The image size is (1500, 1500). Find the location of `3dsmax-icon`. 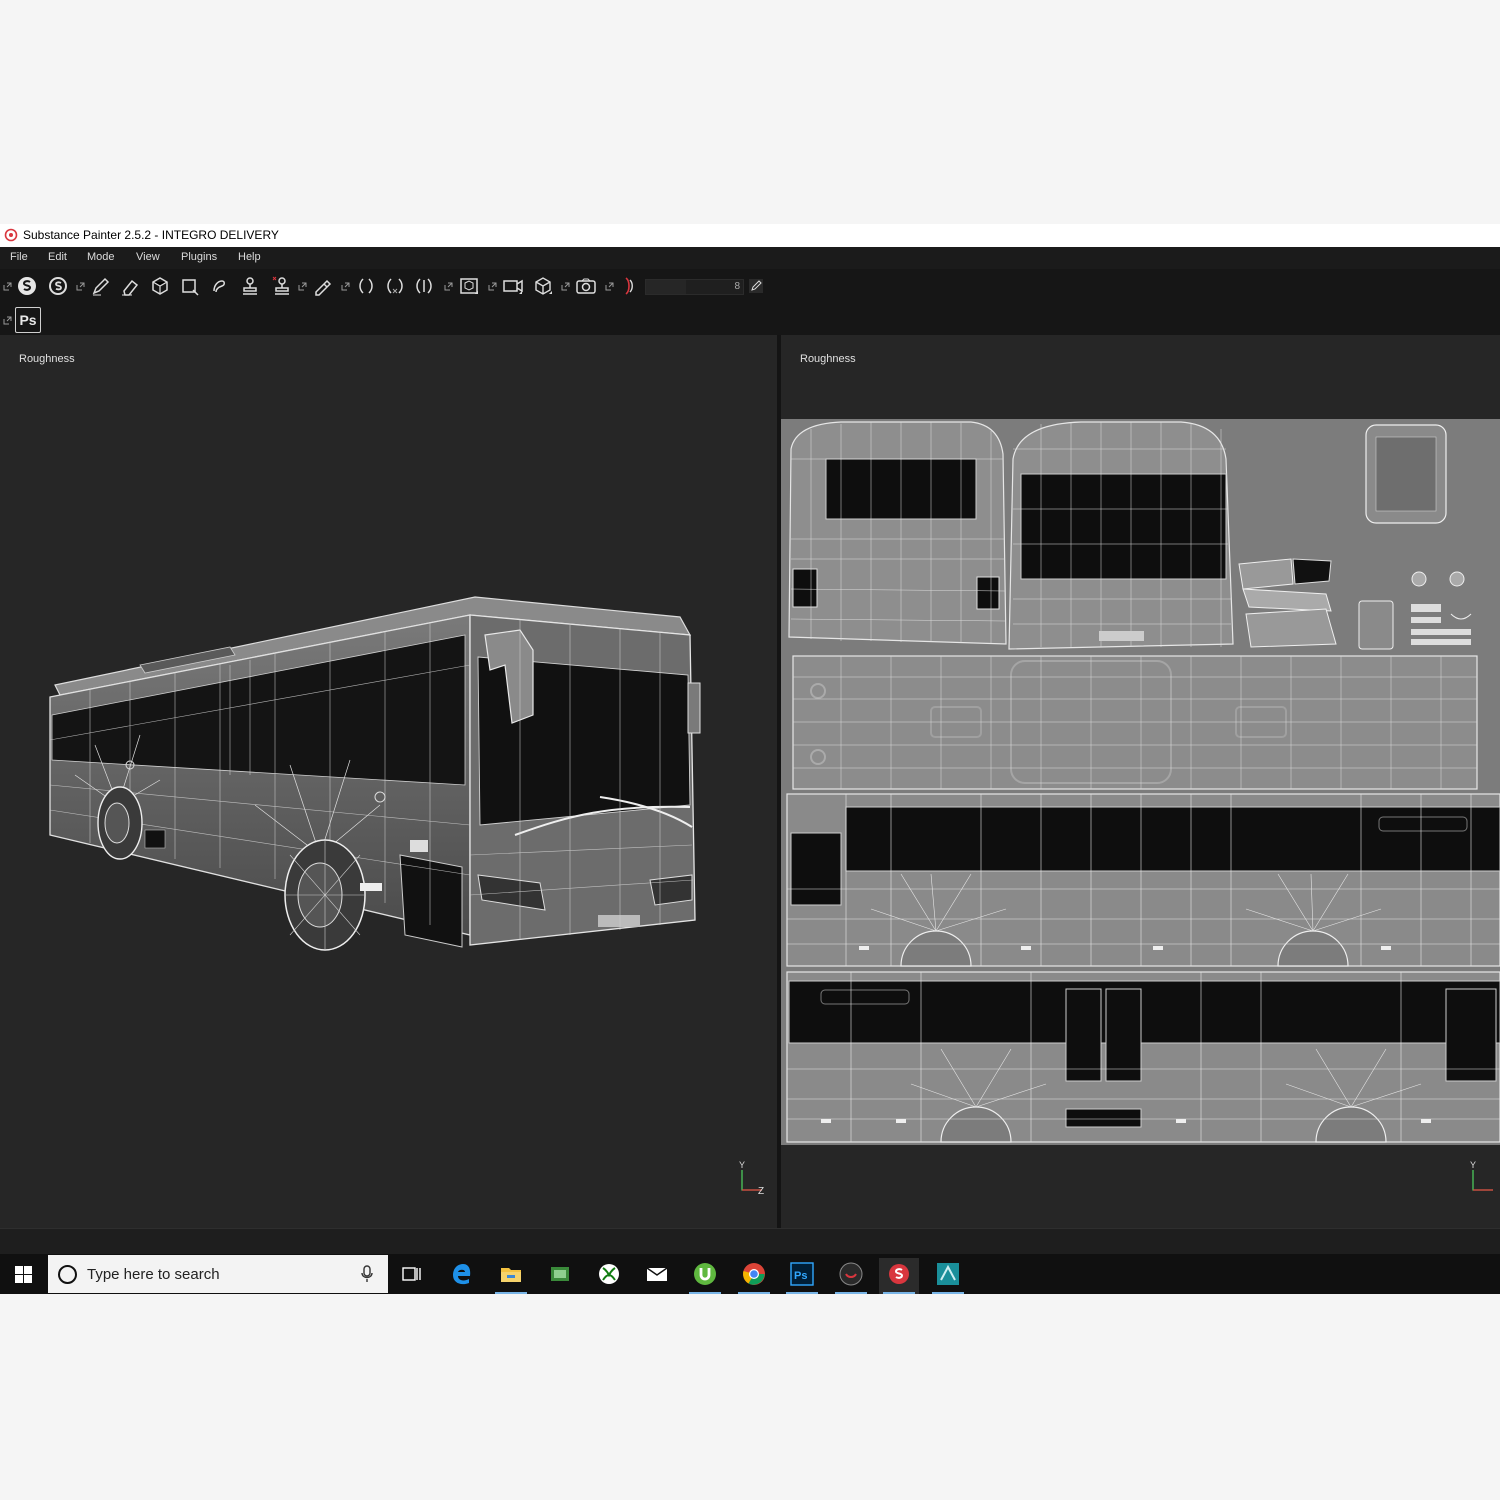

3dsmax-icon is located at coordinates (948, 1274).